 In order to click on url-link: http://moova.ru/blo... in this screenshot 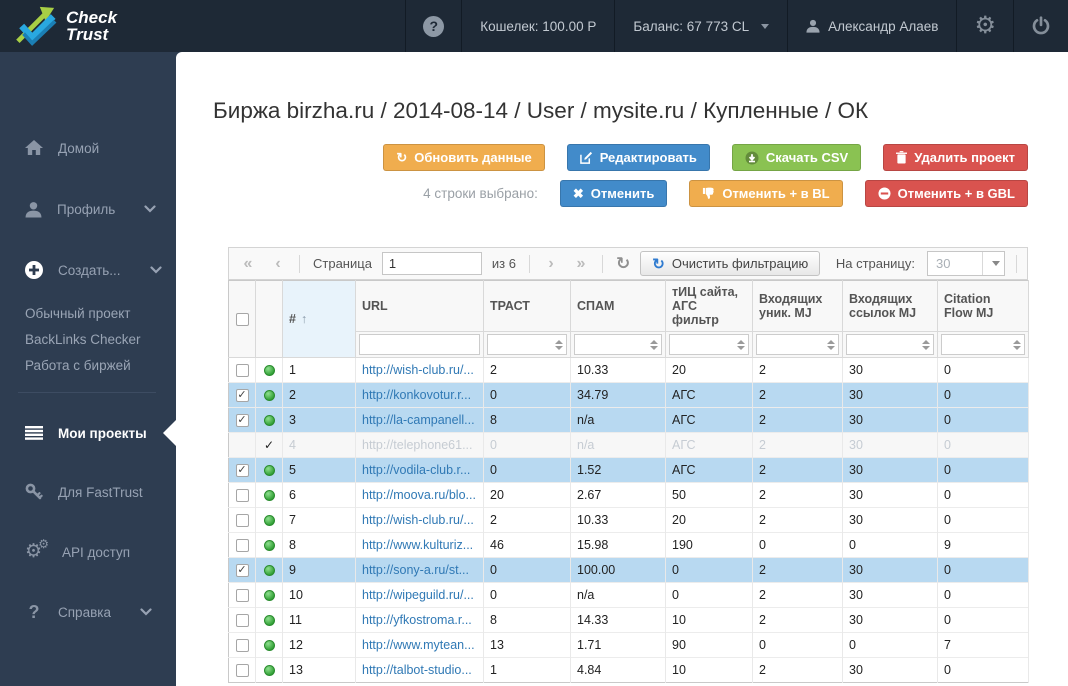, I will do `click(419, 495)`.